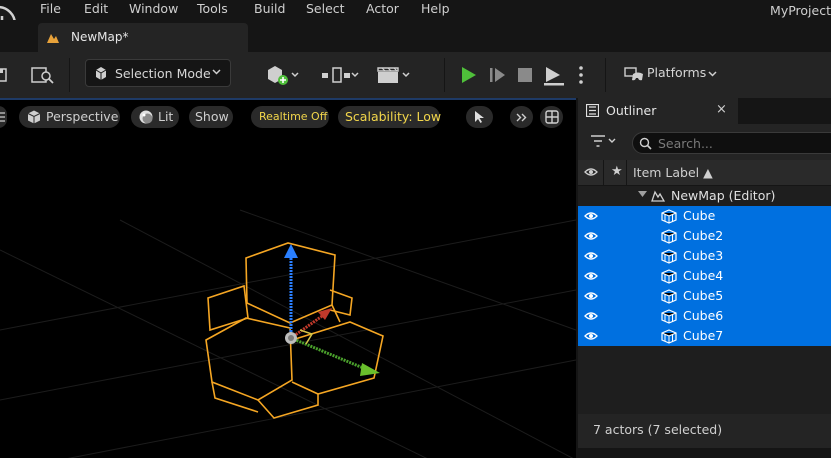 The image size is (831, 458). Describe the element at coordinates (699, 215) in the screenshot. I see `tree-row-label: Cube` at that location.